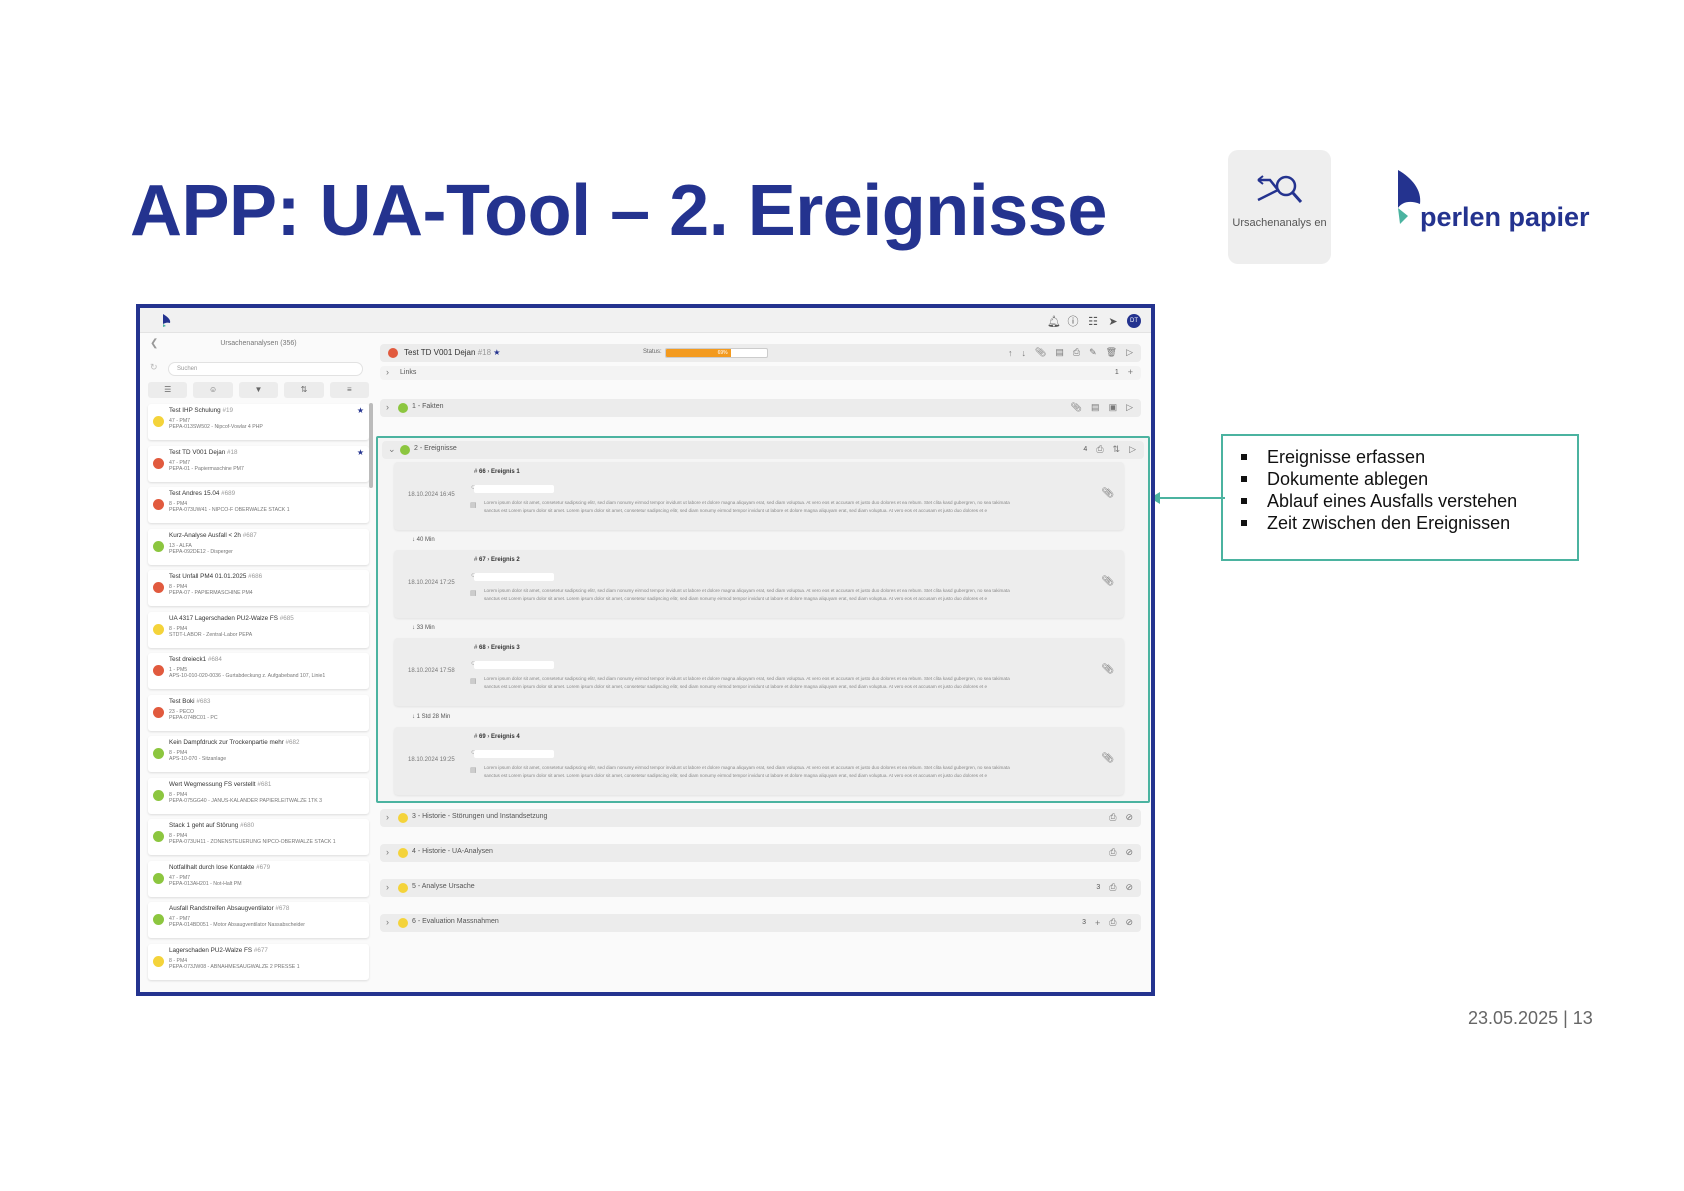 The image size is (1684, 1191). Describe the element at coordinates (760, 888) in the screenshot. I see `section-bar: › 5 - Analyse Ursache 3 ⎙ ⊘` at that location.